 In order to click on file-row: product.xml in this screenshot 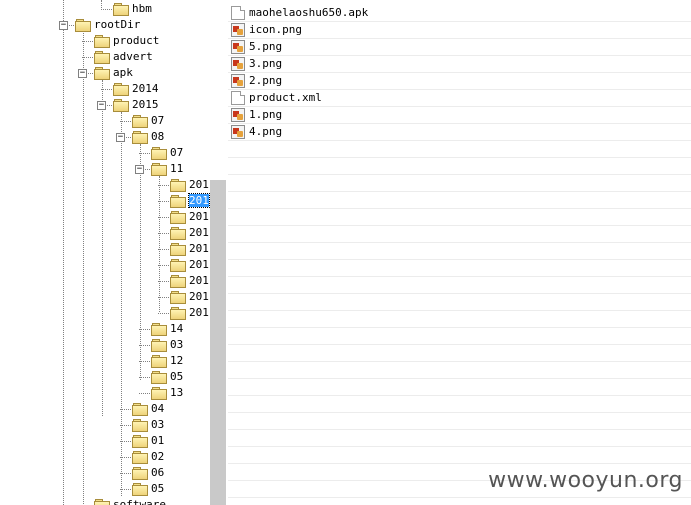, I will do `click(459, 98)`.